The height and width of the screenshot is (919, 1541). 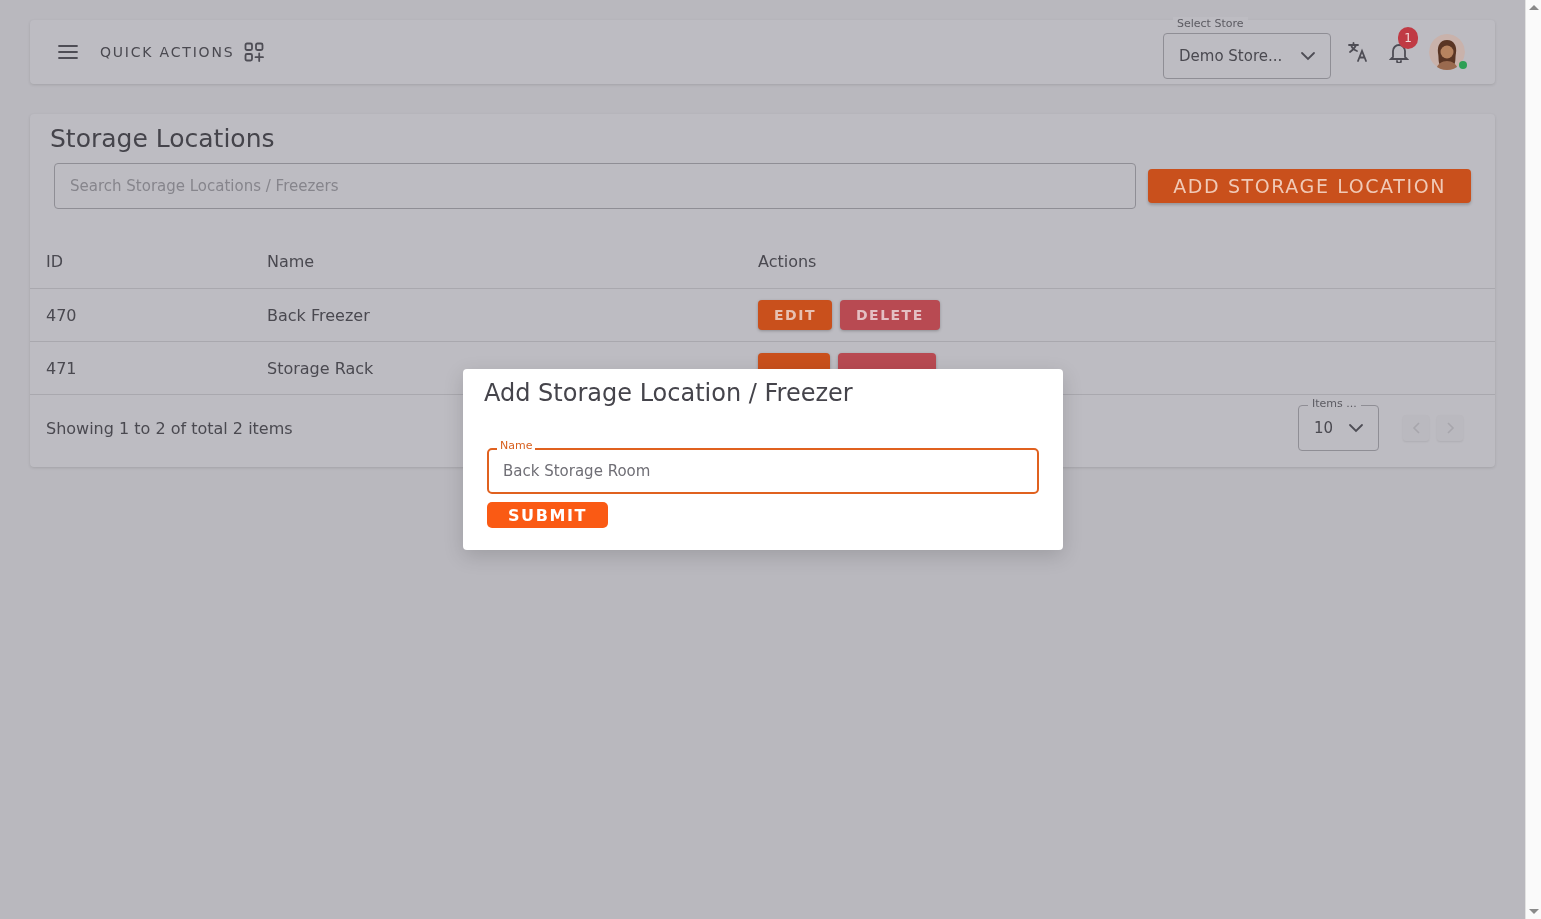 What do you see at coordinates (321, 368) in the screenshot?
I see `table-cell-text: Storage Rack` at bounding box center [321, 368].